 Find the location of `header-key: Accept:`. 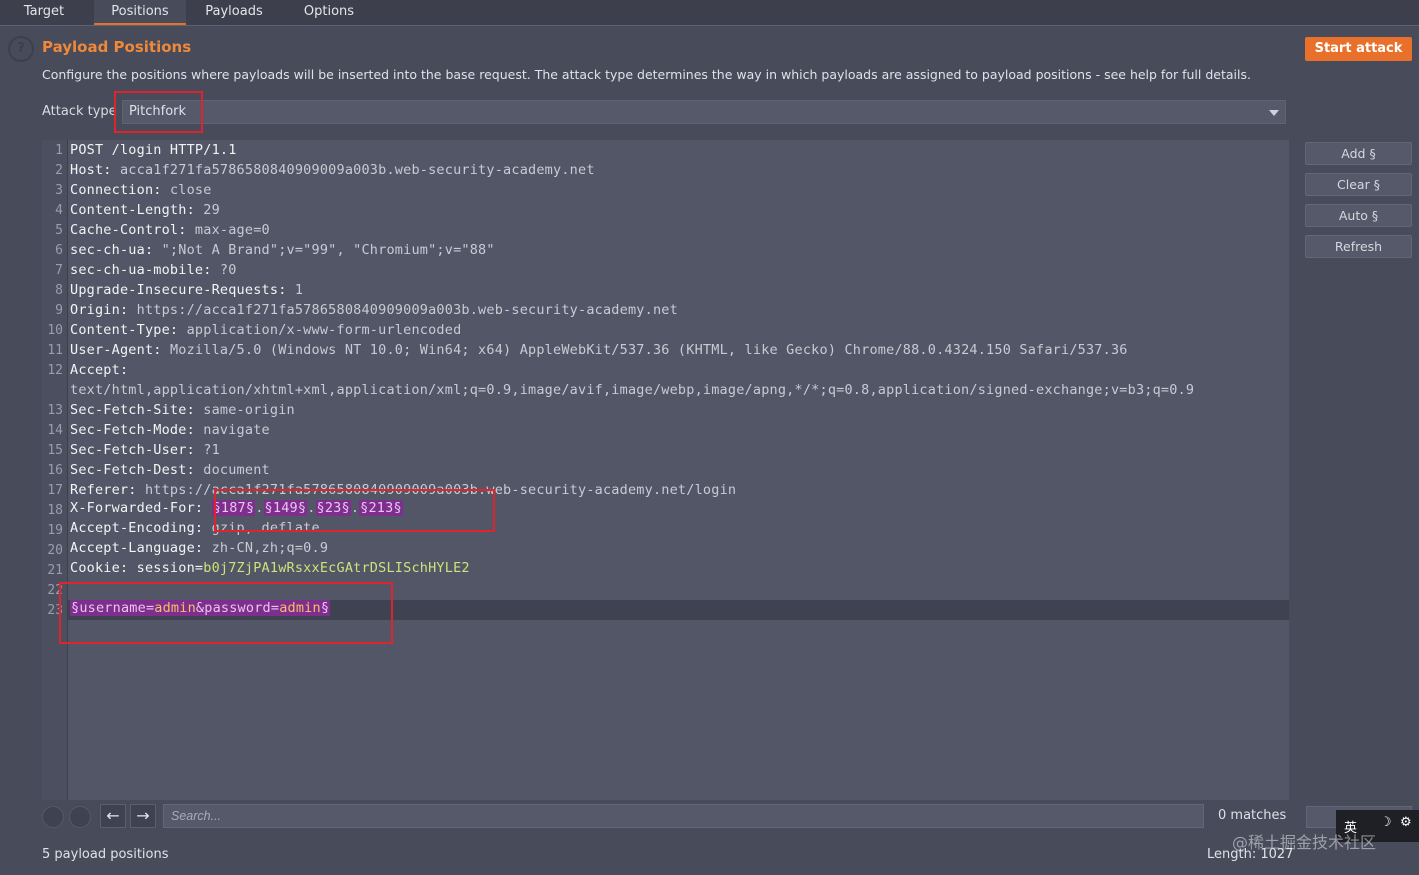

header-key: Accept: is located at coordinates (103, 370).